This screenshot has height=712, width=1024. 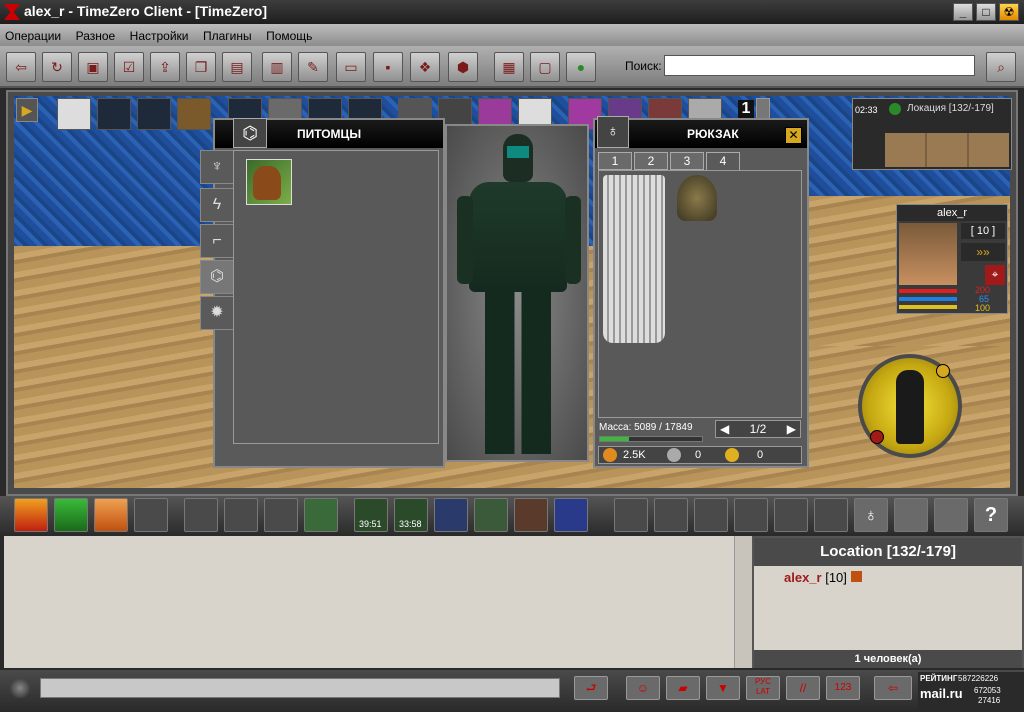 What do you see at coordinates (518, 373) in the screenshot?
I see `character-legs` at bounding box center [518, 373].